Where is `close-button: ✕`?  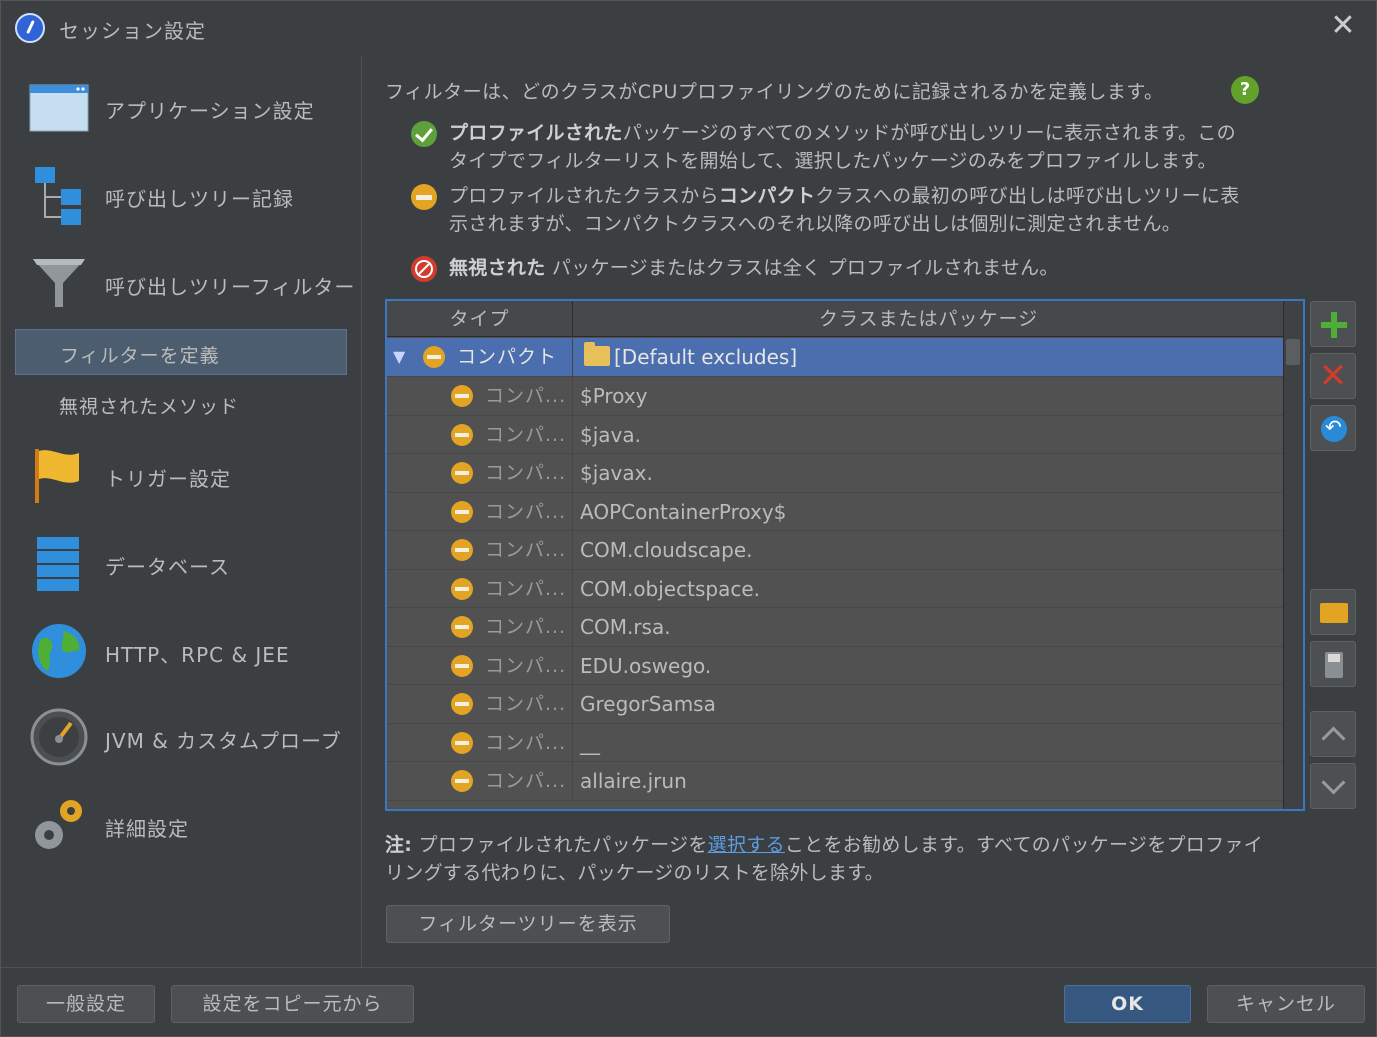 close-button: ✕ is located at coordinates (1343, 27).